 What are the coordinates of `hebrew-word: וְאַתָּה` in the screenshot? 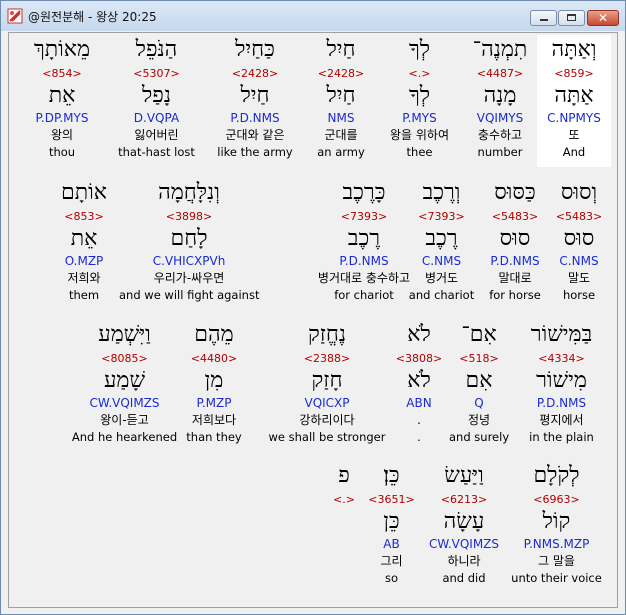 It's located at (574, 49).